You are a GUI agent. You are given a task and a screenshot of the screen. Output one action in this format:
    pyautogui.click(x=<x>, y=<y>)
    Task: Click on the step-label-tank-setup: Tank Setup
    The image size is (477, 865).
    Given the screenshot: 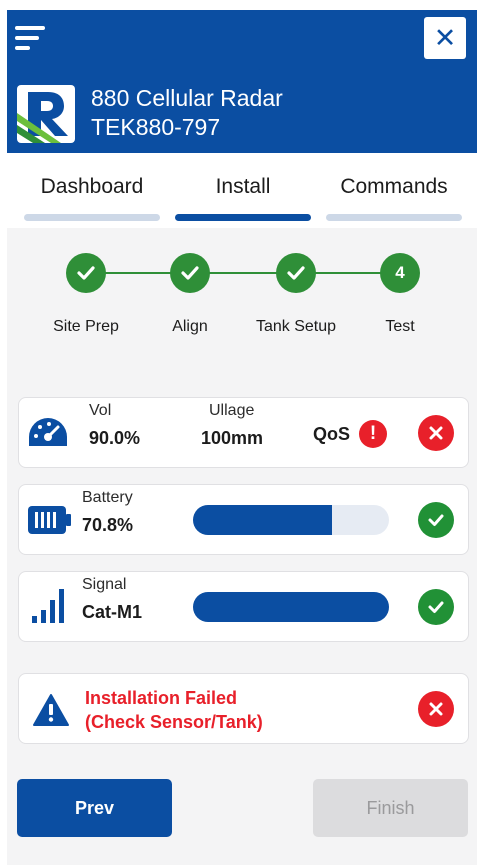 What is the action you would take?
    pyautogui.click(x=296, y=326)
    